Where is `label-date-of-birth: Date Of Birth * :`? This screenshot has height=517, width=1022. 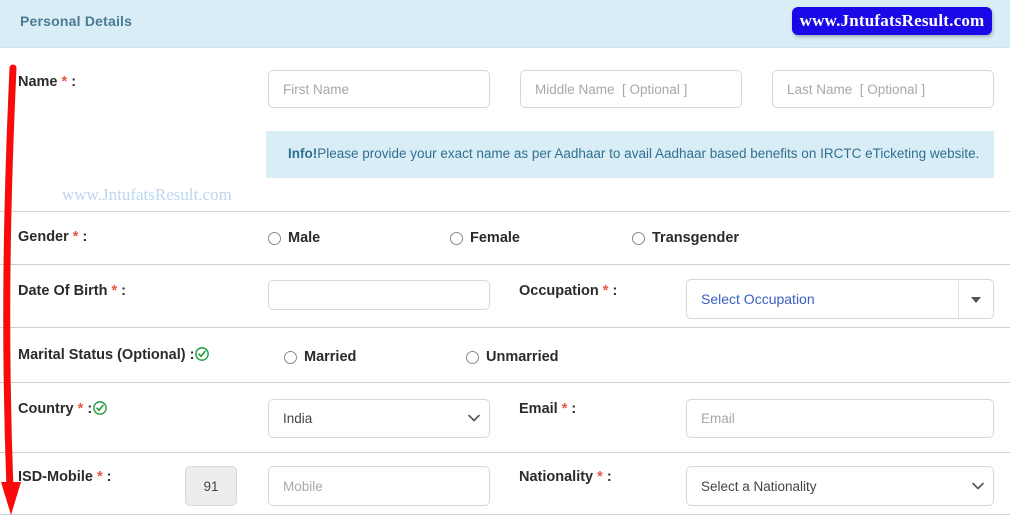
label-date-of-birth: Date Of Birth * : is located at coordinates (72, 291).